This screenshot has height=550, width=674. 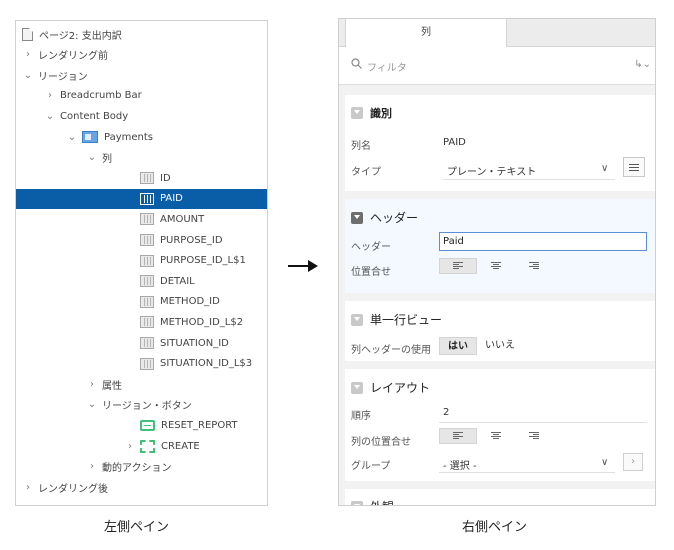 I want to click on column-alignment-group, so click(x=496, y=436).